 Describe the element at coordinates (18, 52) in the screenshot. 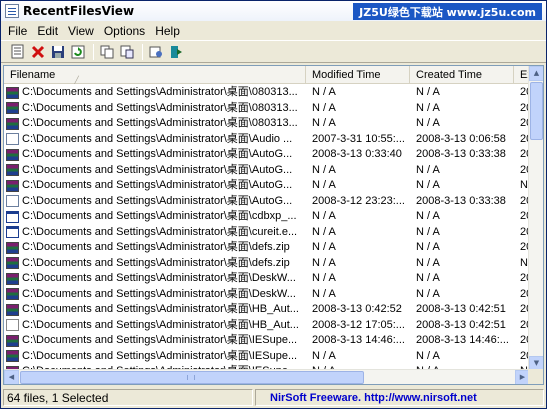

I see `properties-icon` at that location.